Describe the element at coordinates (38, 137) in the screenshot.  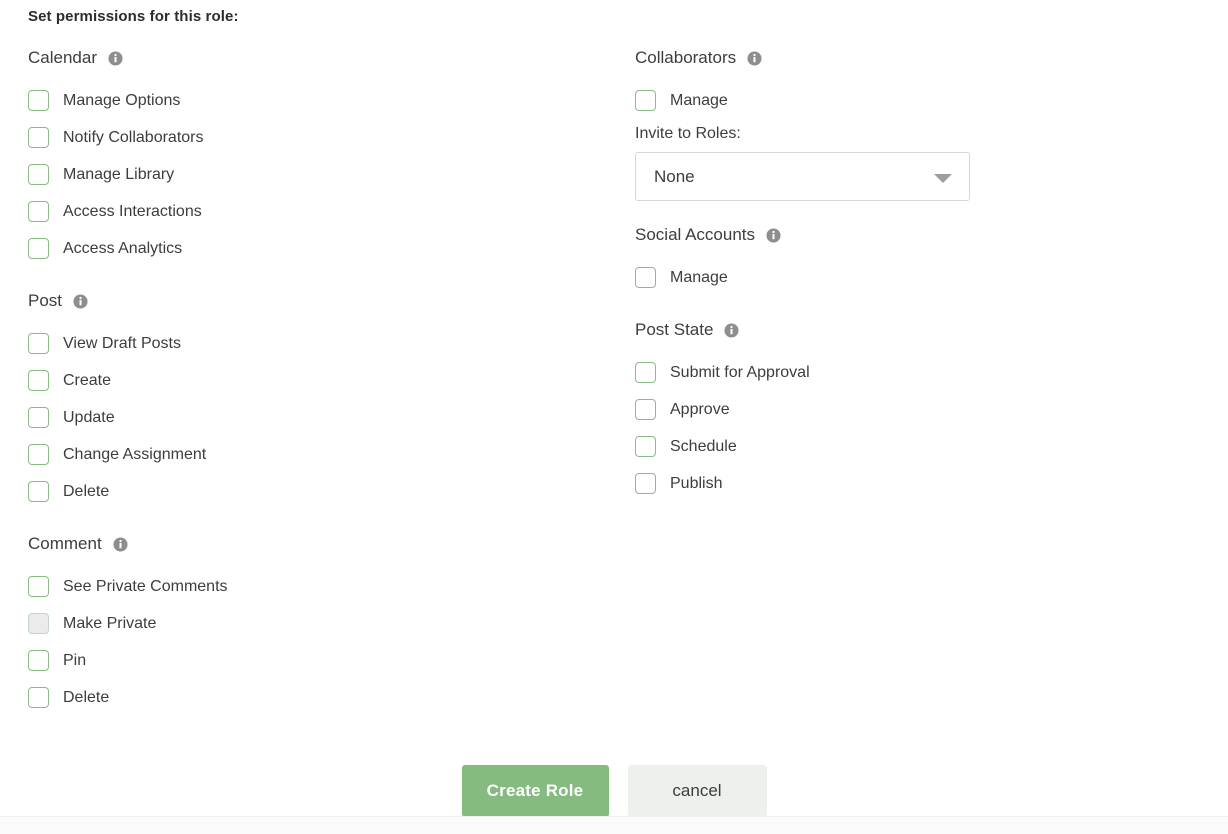
I see `checkbox-notify-collaborators` at that location.